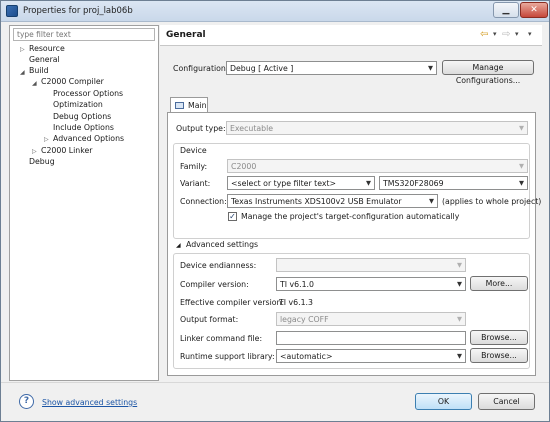 This screenshot has width=550, height=422. I want to click on effective-compiler-value: TI v6.1.3, so click(296, 302).